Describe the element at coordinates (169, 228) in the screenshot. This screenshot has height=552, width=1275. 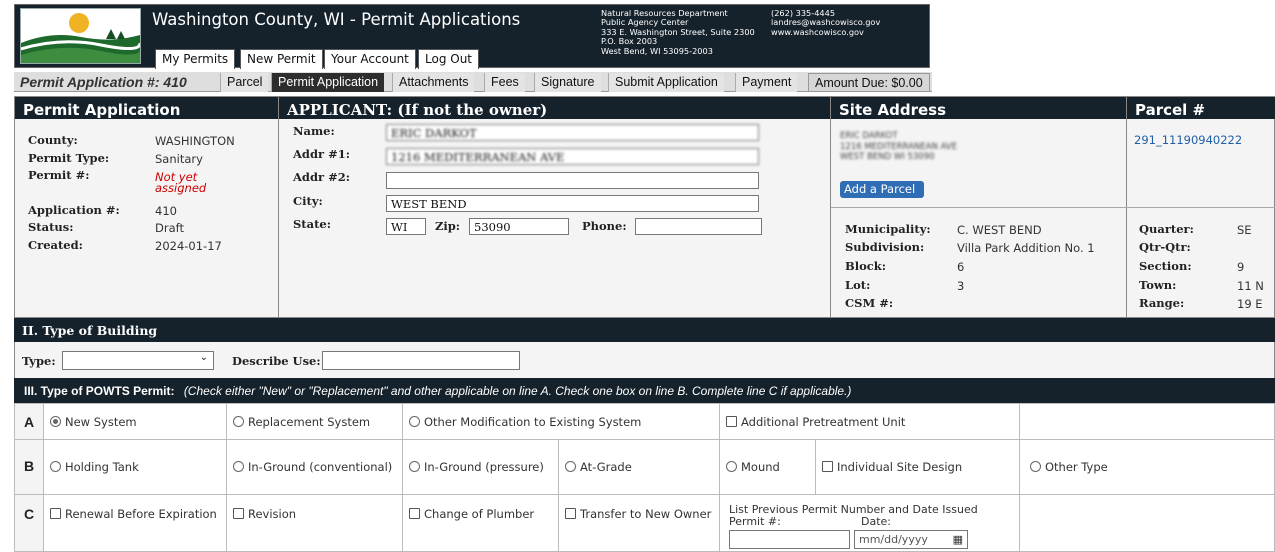
I see `status-value: Draft` at that location.